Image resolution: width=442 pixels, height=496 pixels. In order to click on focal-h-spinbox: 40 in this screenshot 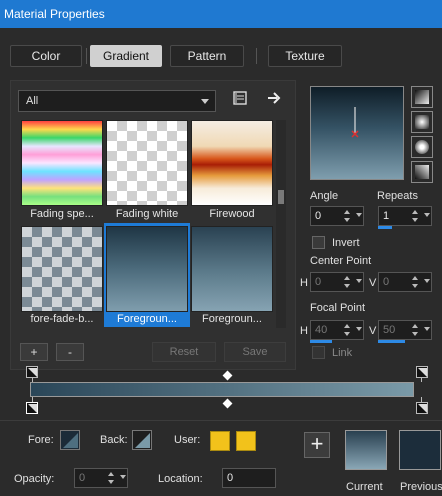, I will do `click(337, 330)`.